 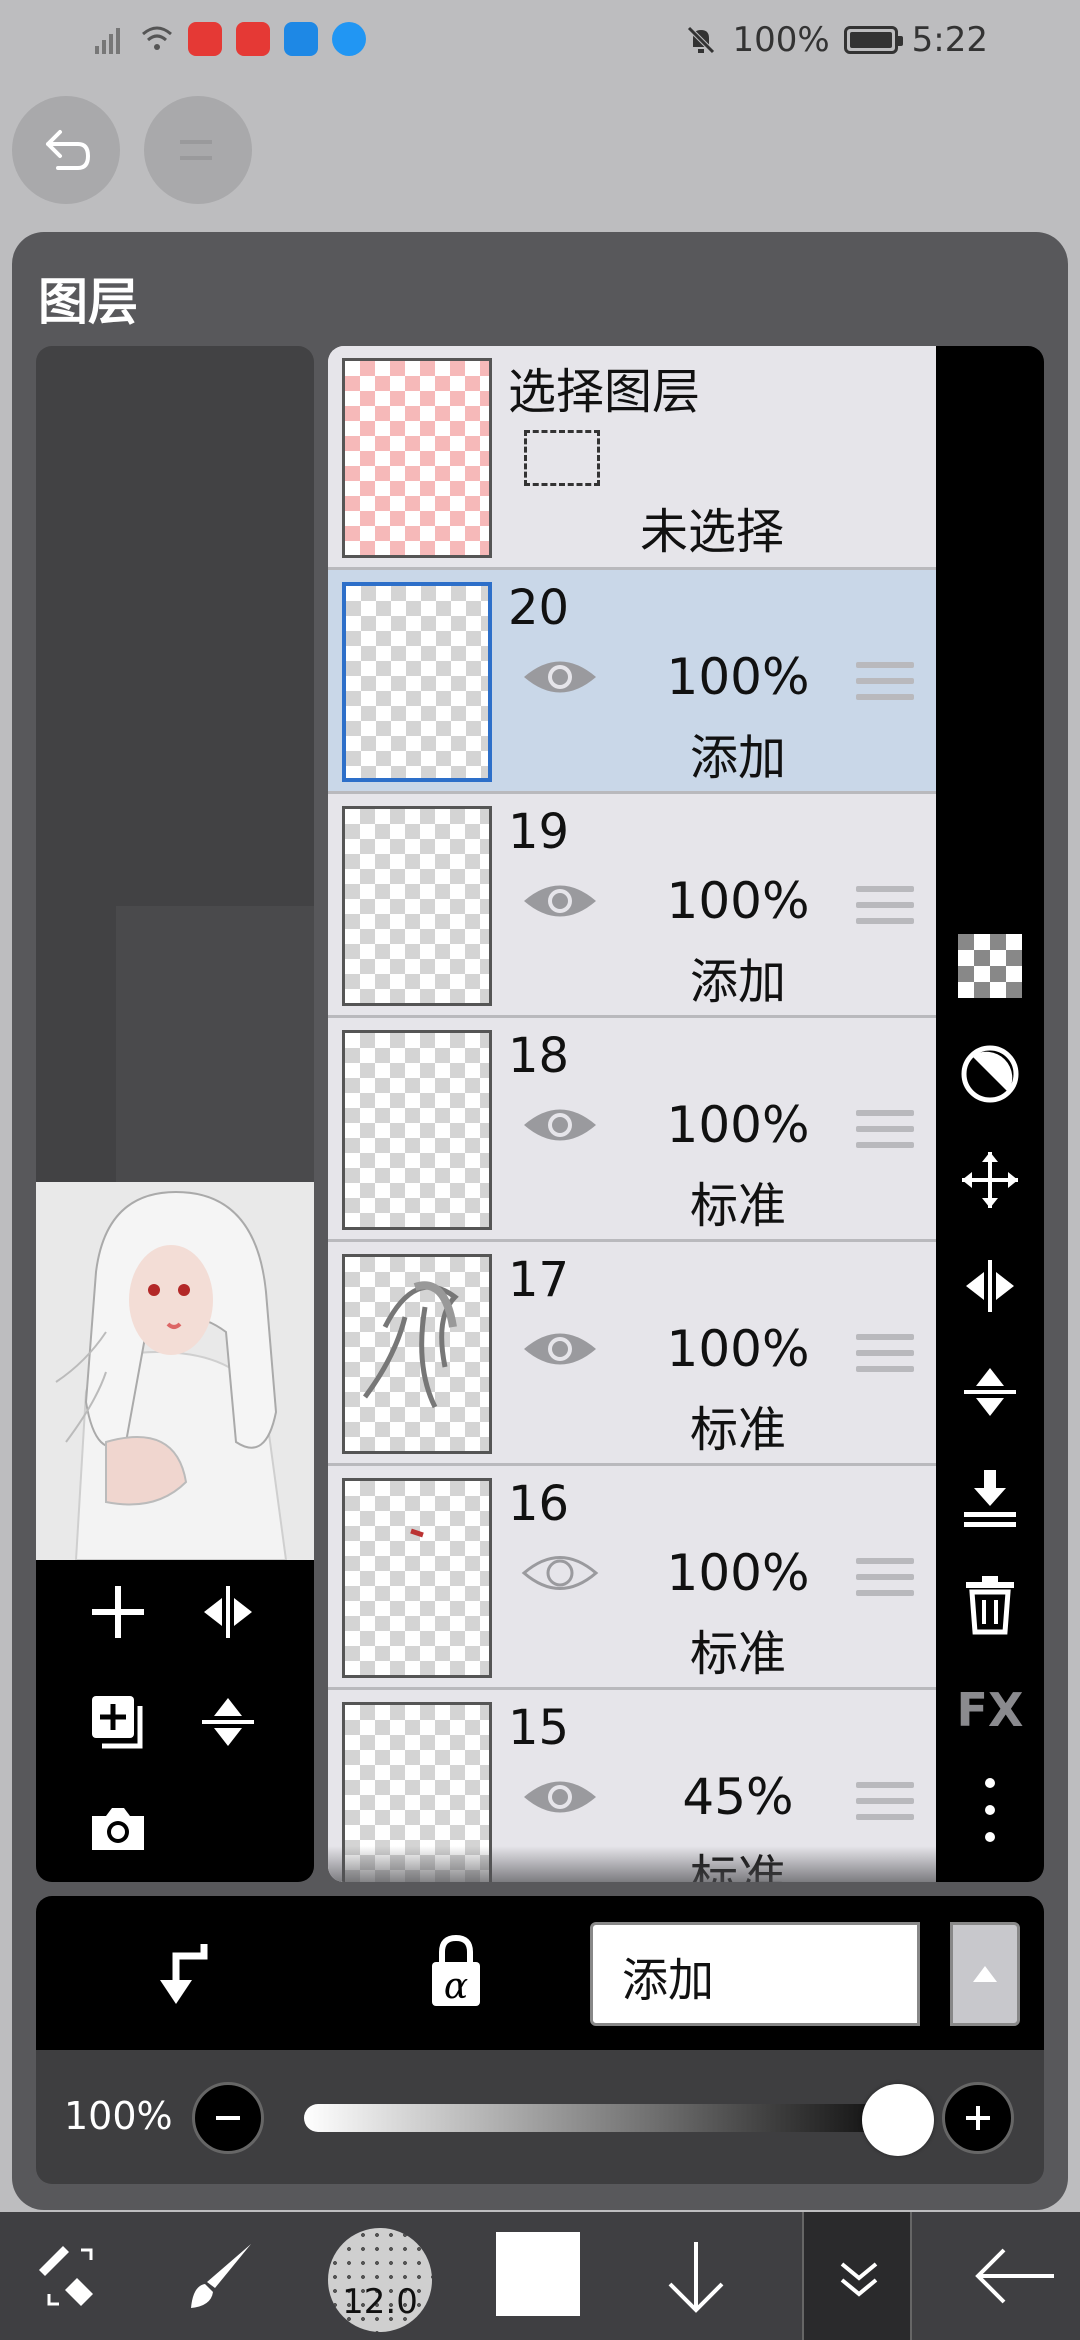 I want to click on layer-row: 19 100% 添加, so click(x=632, y=906).